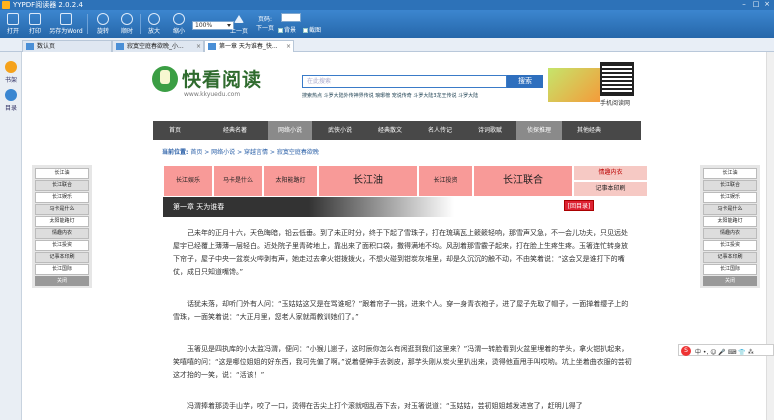  Describe the element at coordinates (165, 79) in the screenshot. I see `site-logo-icon` at that location.